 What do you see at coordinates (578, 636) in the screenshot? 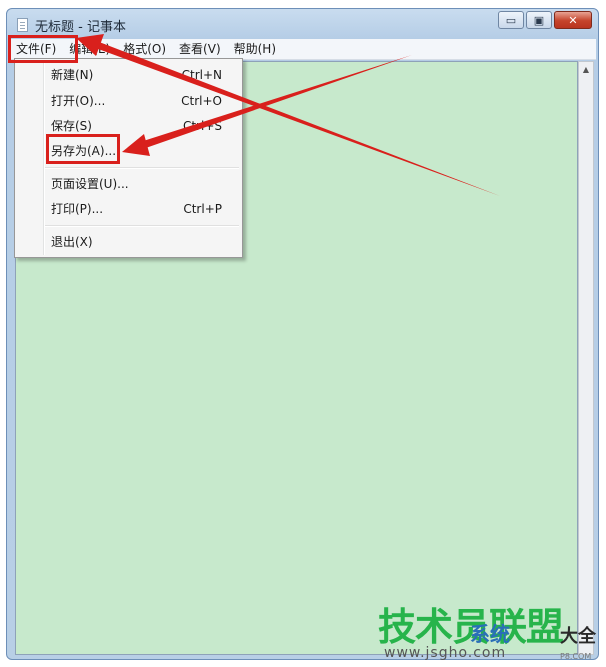
I see `watermark-dark: 大全` at bounding box center [578, 636].